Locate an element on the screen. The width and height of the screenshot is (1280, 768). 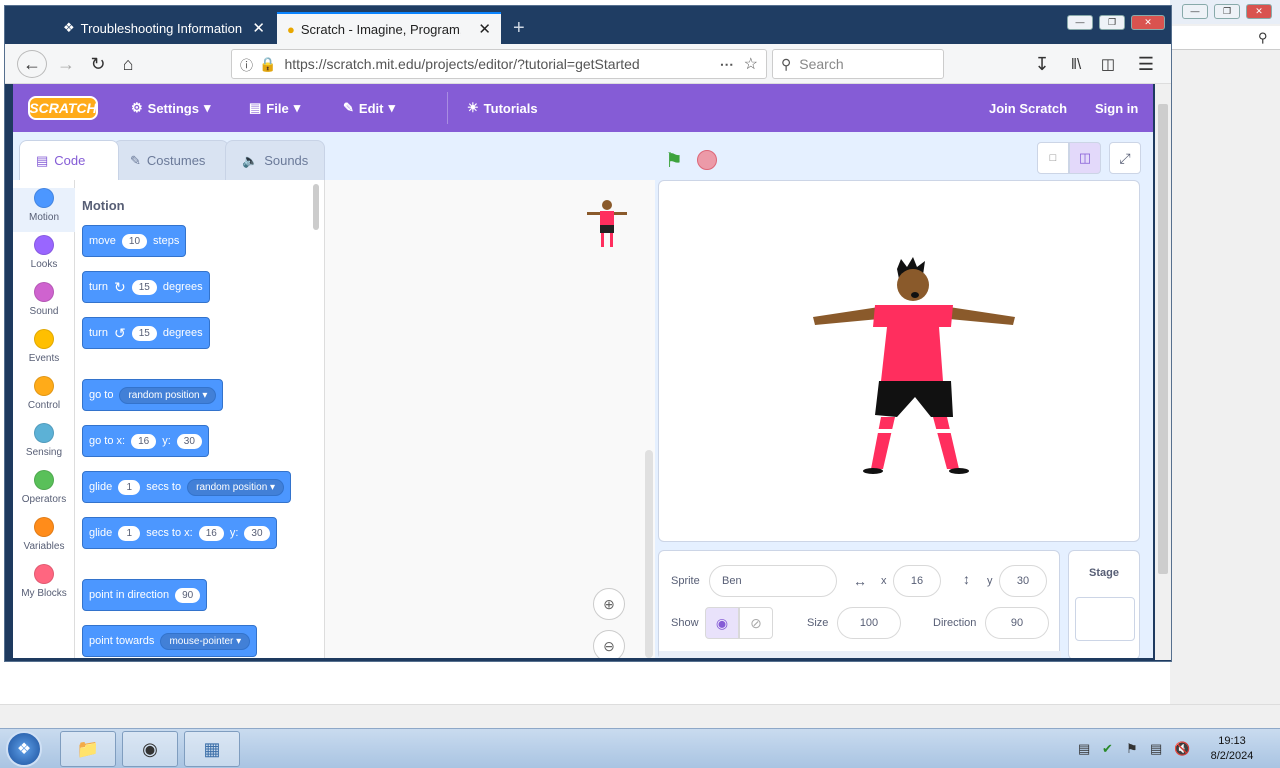
stage-thumbnail is located at coordinates (1105, 619).